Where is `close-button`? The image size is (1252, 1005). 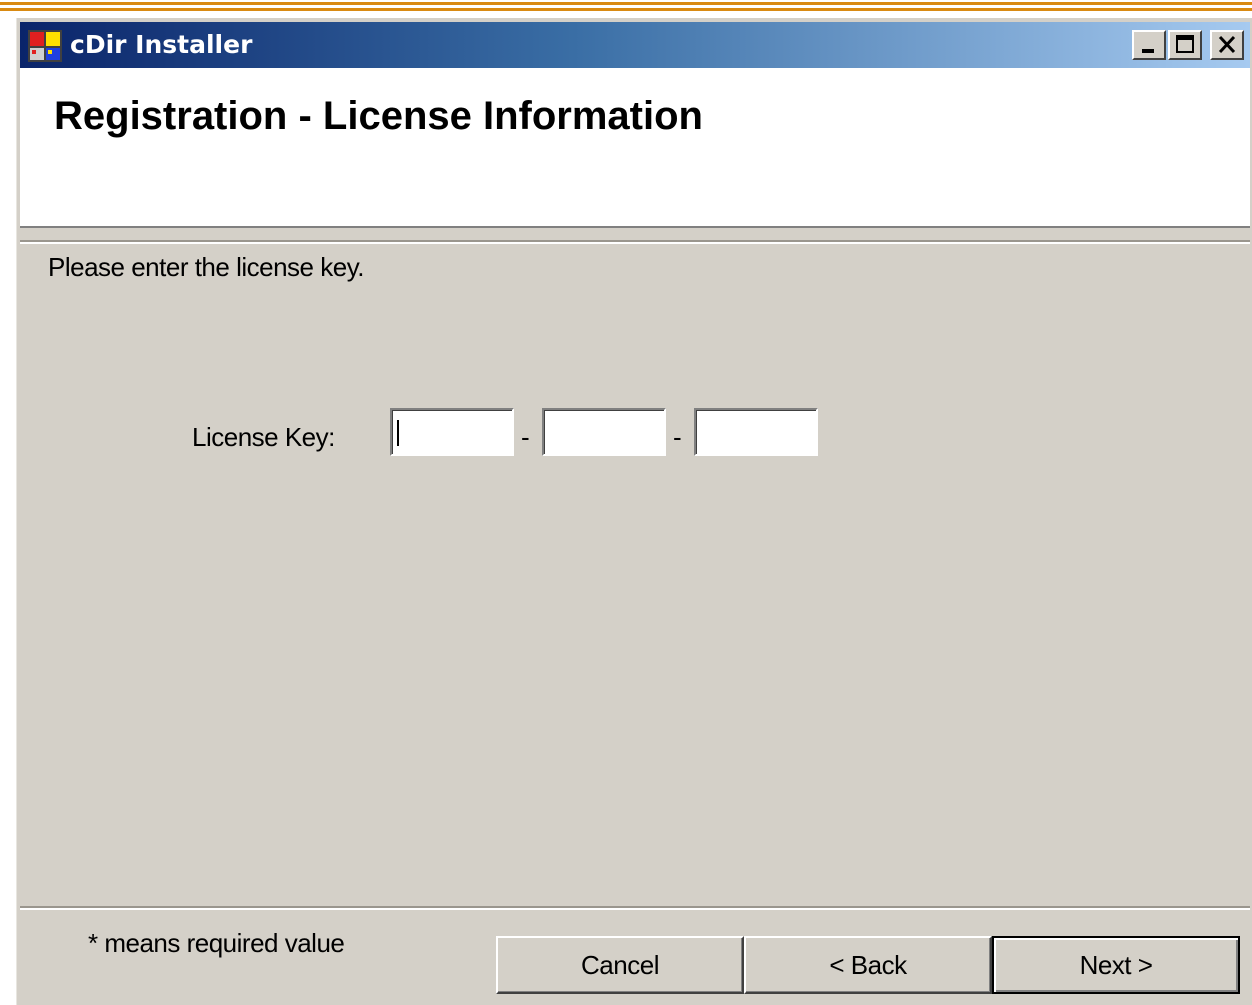
close-button is located at coordinates (1227, 45).